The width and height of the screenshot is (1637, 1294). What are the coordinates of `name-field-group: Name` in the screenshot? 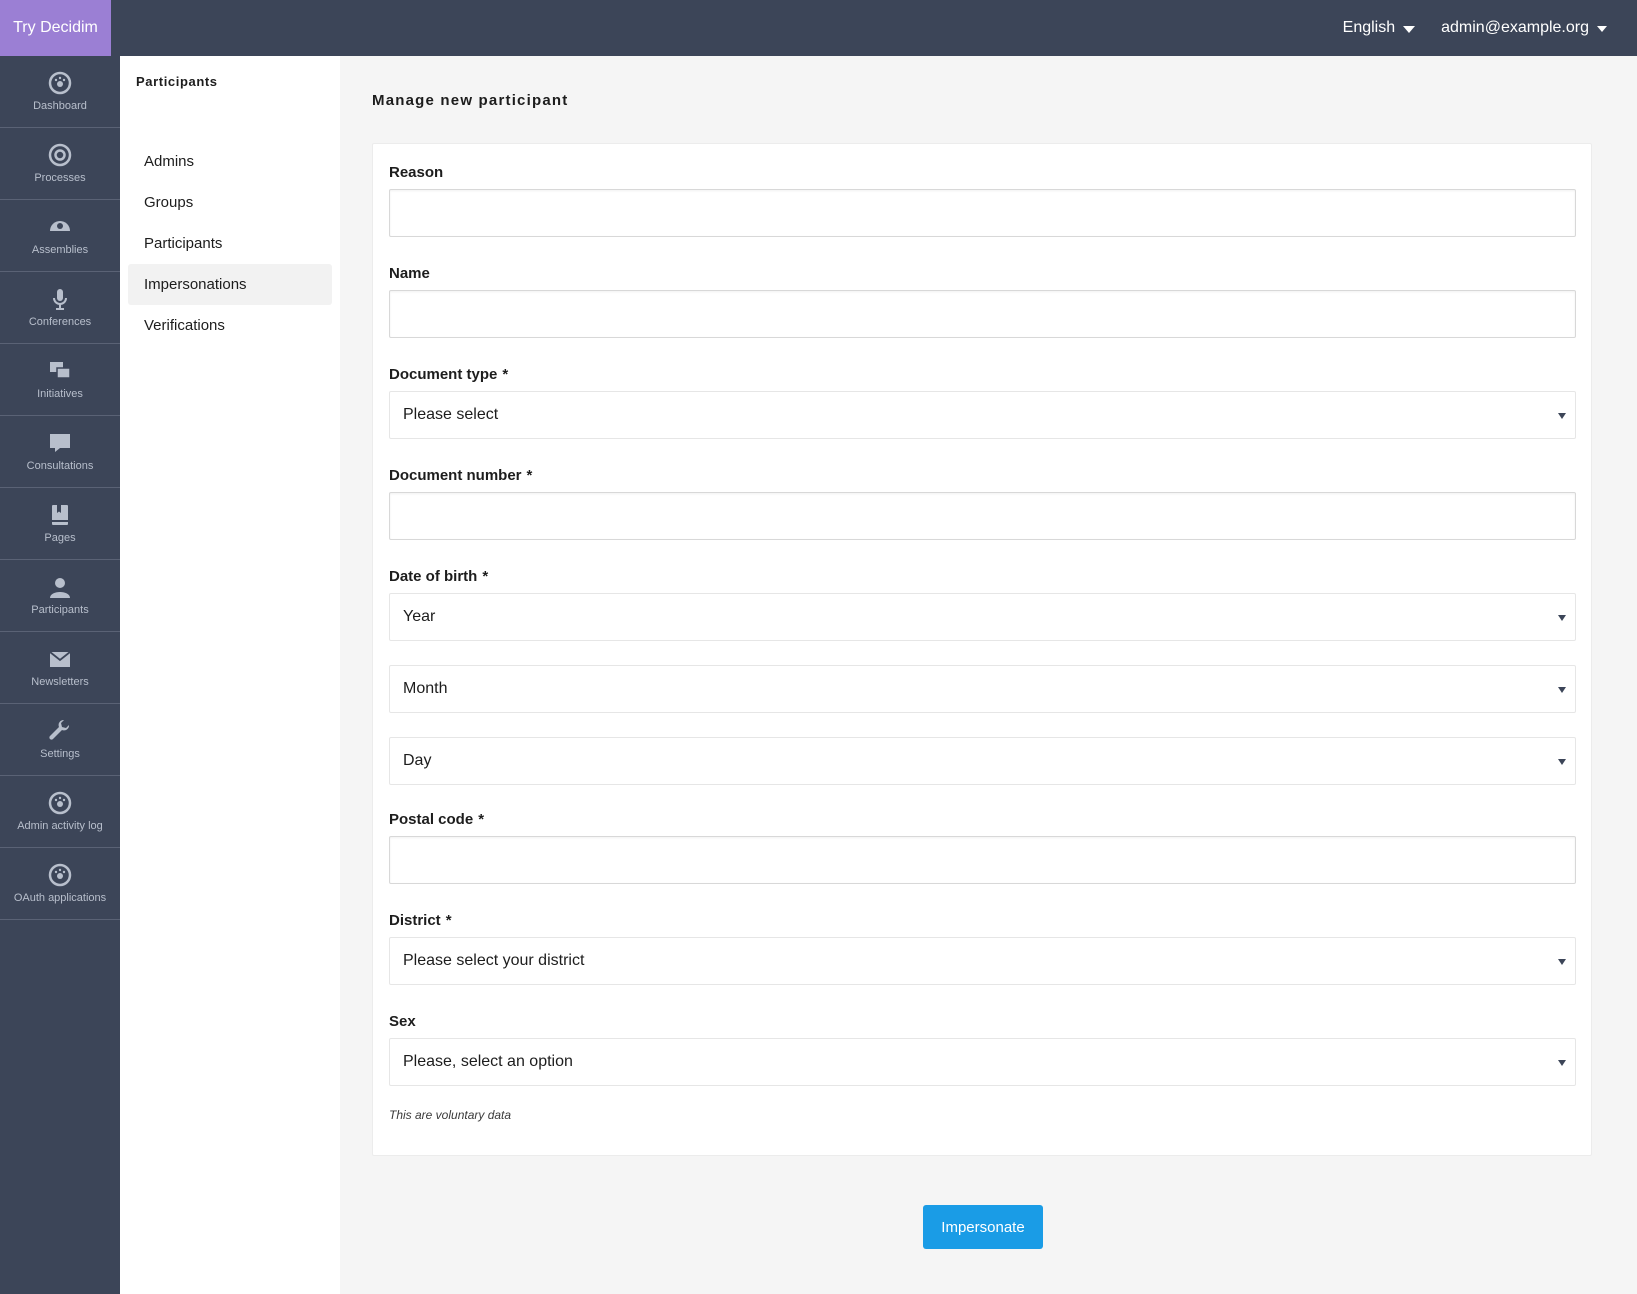 It's located at (982, 301).